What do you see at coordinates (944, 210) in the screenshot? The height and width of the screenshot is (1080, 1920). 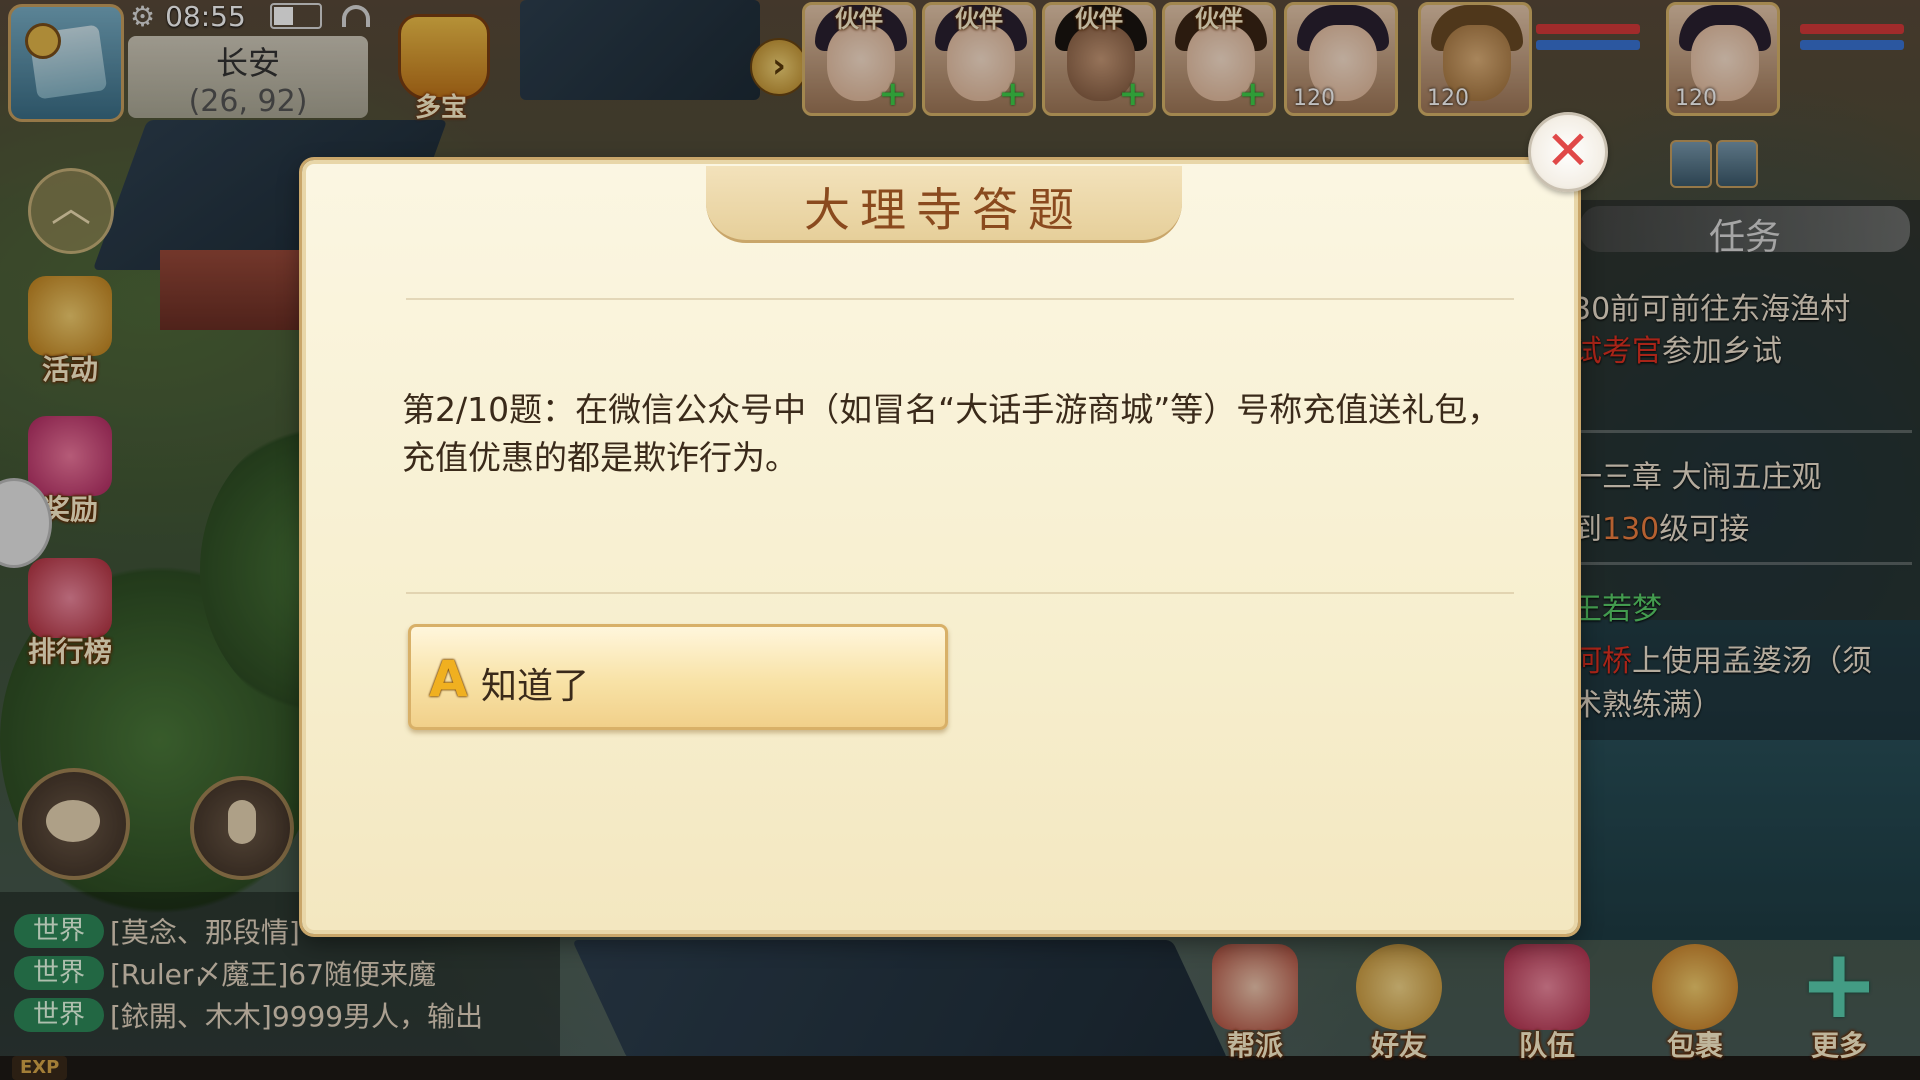 I see `dialog-title: 大理寺答题` at bounding box center [944, 210].